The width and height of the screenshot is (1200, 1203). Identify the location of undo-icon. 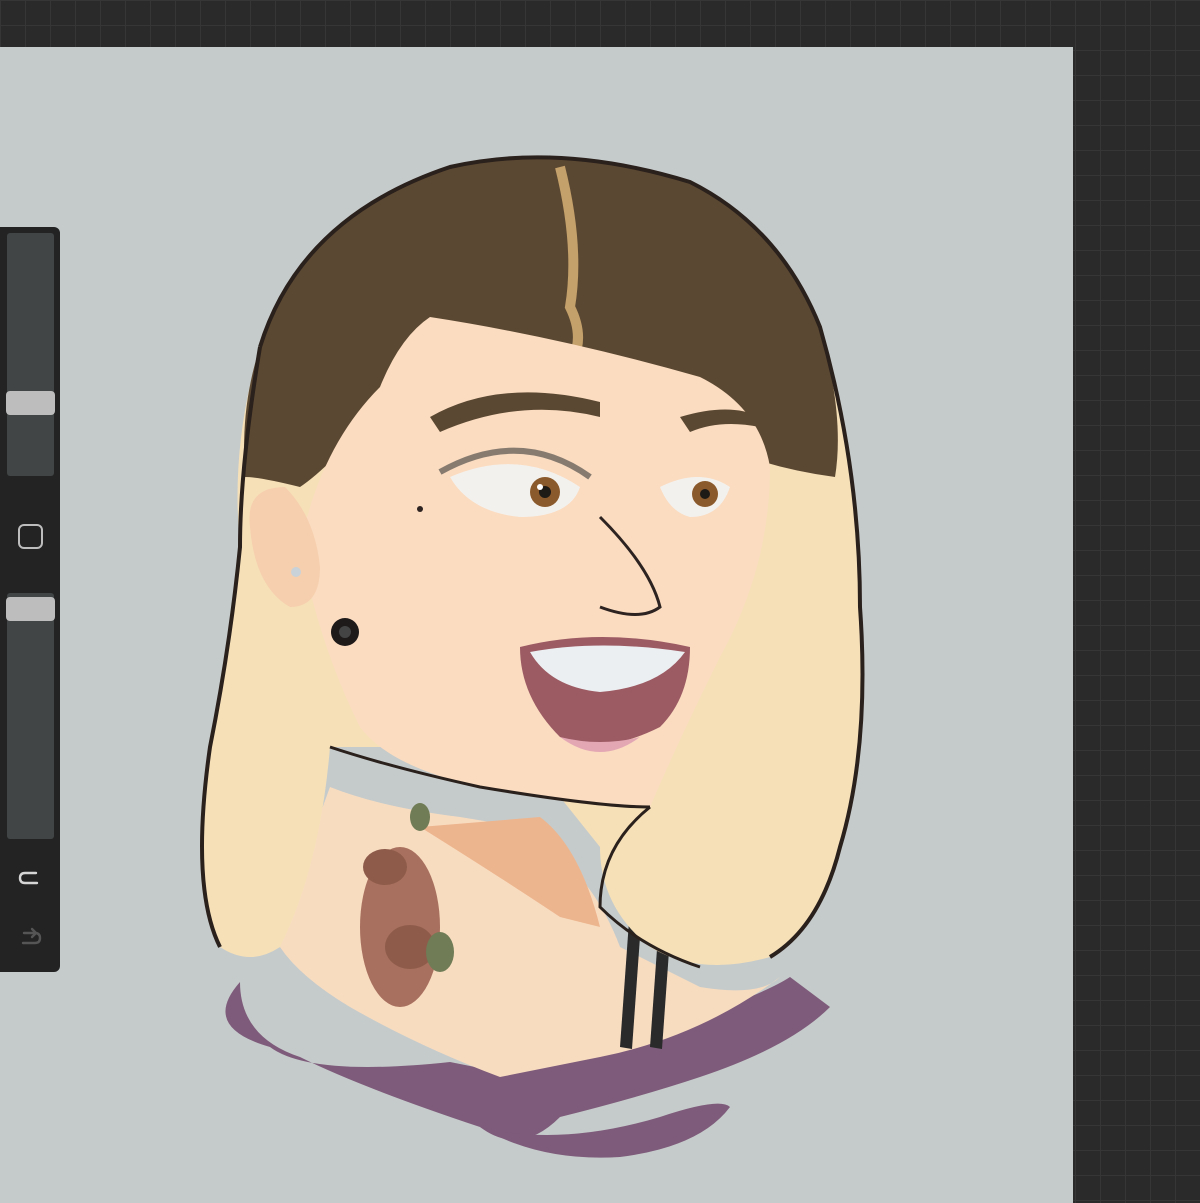
(19, 876).